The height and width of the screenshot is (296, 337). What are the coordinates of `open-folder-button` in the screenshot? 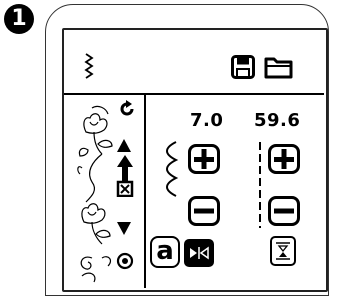 It's located at (279, 67).